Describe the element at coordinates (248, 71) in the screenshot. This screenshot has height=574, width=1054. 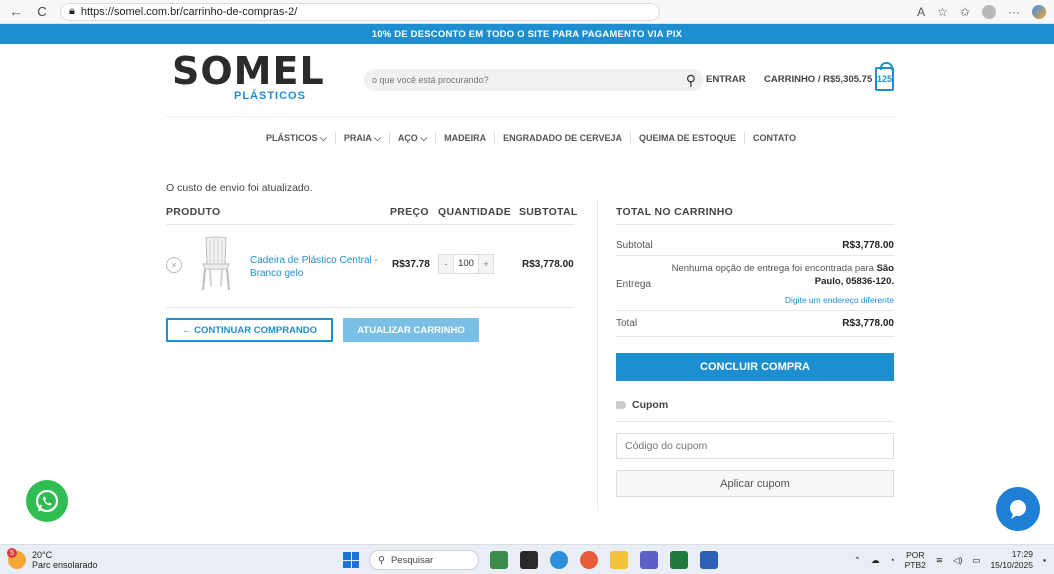
I see `logo-text: SOMEL` at that location.